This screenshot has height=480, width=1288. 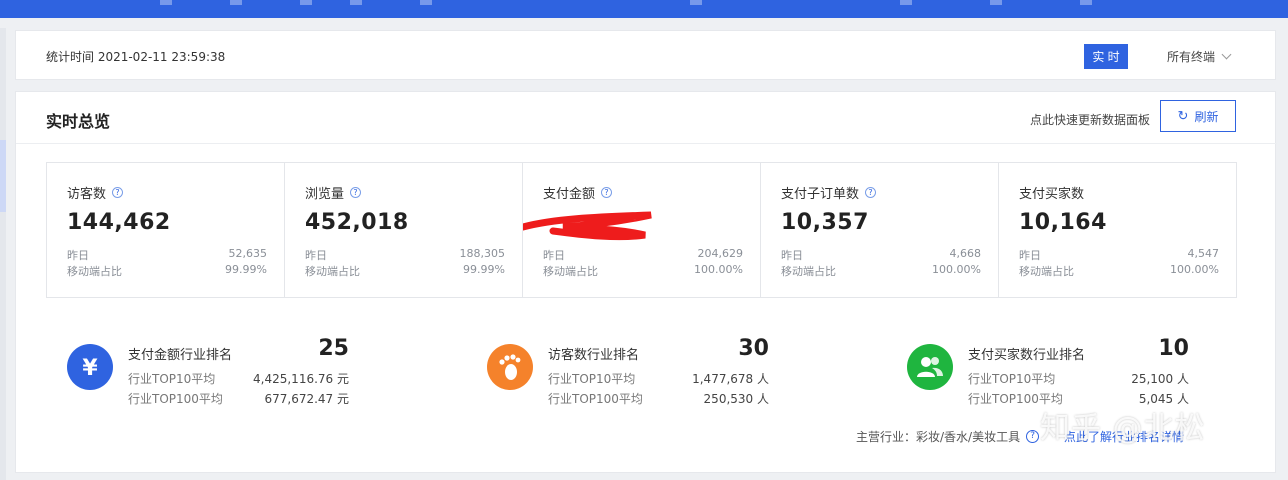 What do you see at coordinates (1052, 194) in the screenshot?
I see `metric-label: 支付买家数` at bounding box center [1052, 194].